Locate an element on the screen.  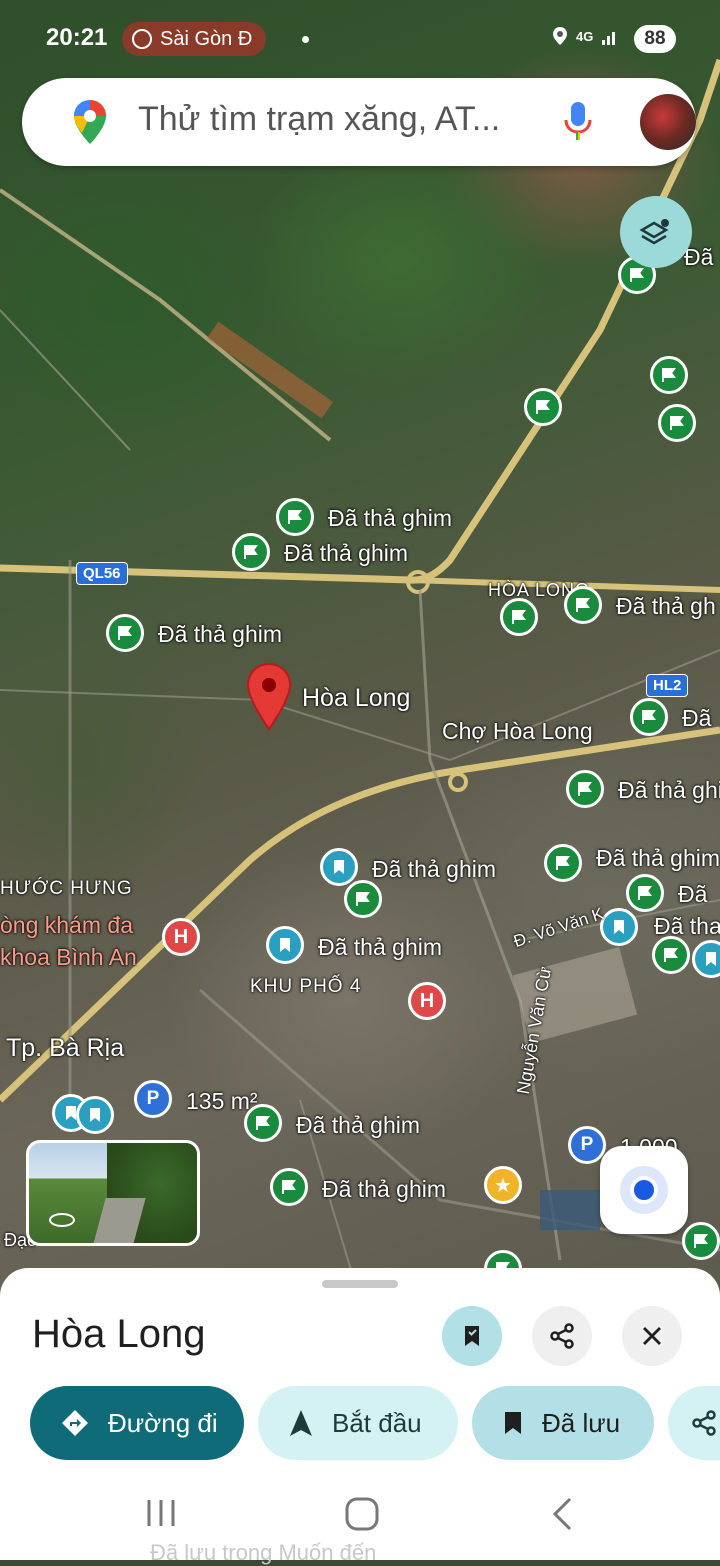
save-place-button is located at coordinates (472, 1336).